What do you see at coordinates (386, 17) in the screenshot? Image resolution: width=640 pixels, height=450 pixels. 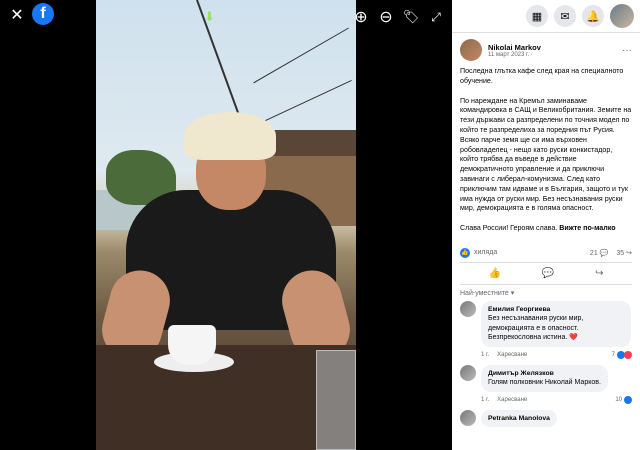 I see `zoom-out-icon: ⊖` at bounding box center [386, 17].